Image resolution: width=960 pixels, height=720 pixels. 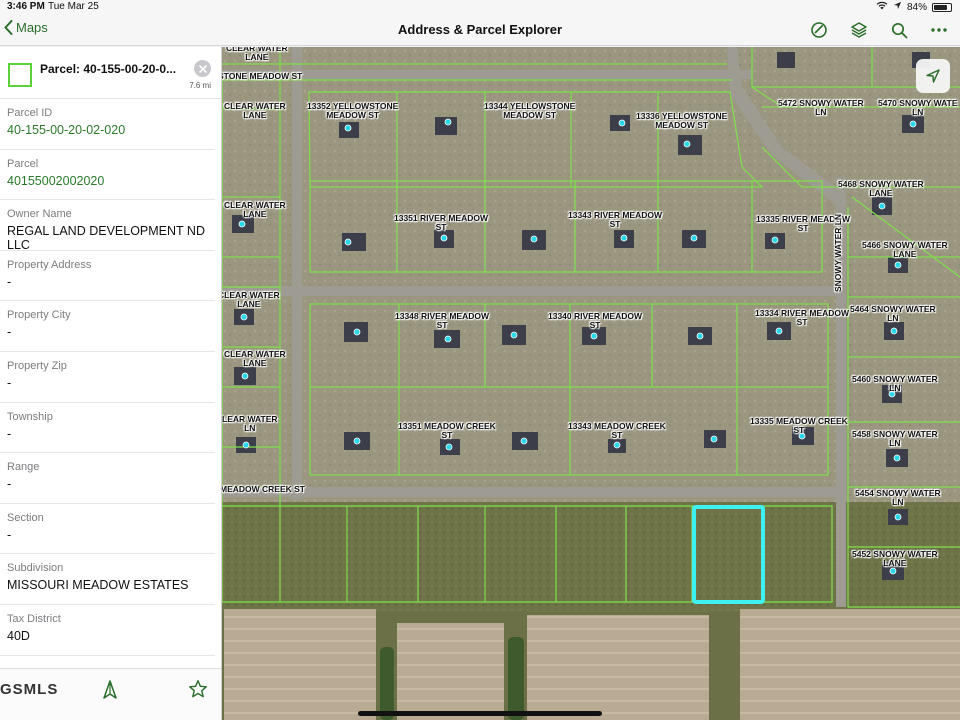 What do you see at coordinates (595, 320) in the screenshot?
I see `street-address-label: 13340 RIVER MEADOW ST` at bounding box center [595, 320].